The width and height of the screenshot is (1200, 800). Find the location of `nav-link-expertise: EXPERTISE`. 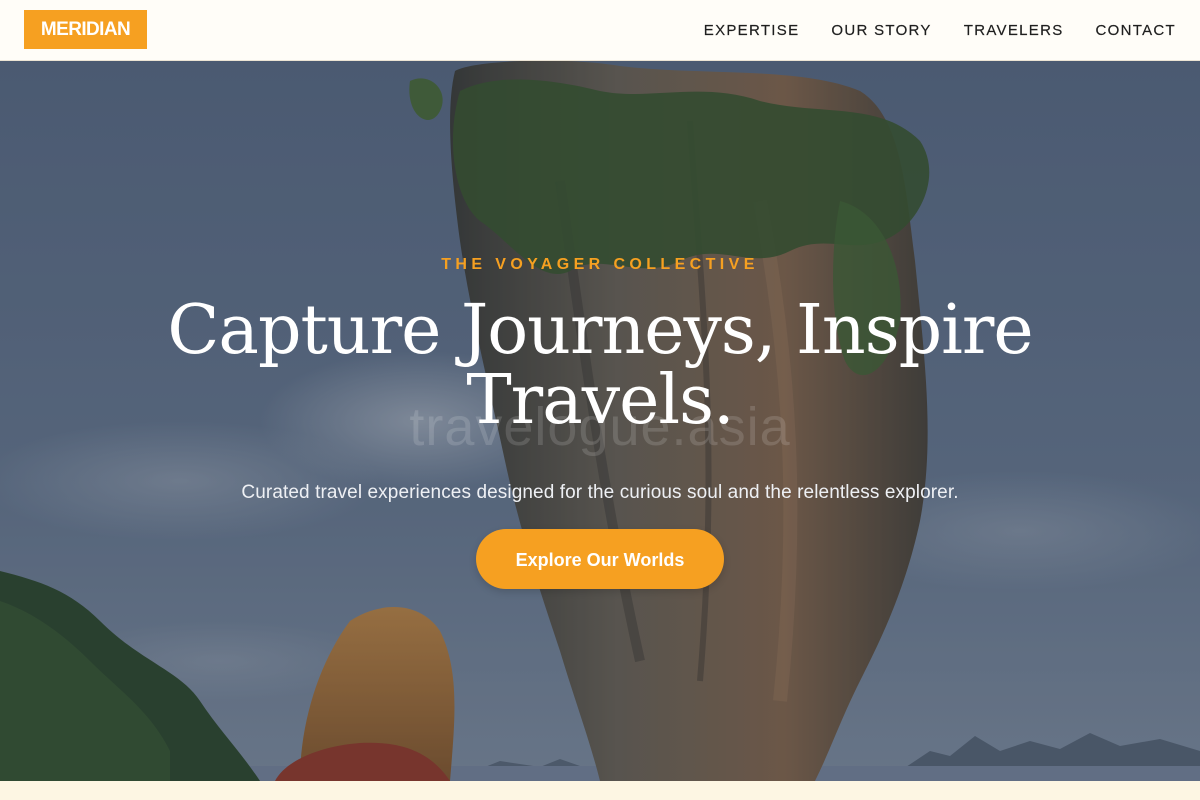

nav-link-expertise: EXPERTISE is located at coordinates (752, 29).